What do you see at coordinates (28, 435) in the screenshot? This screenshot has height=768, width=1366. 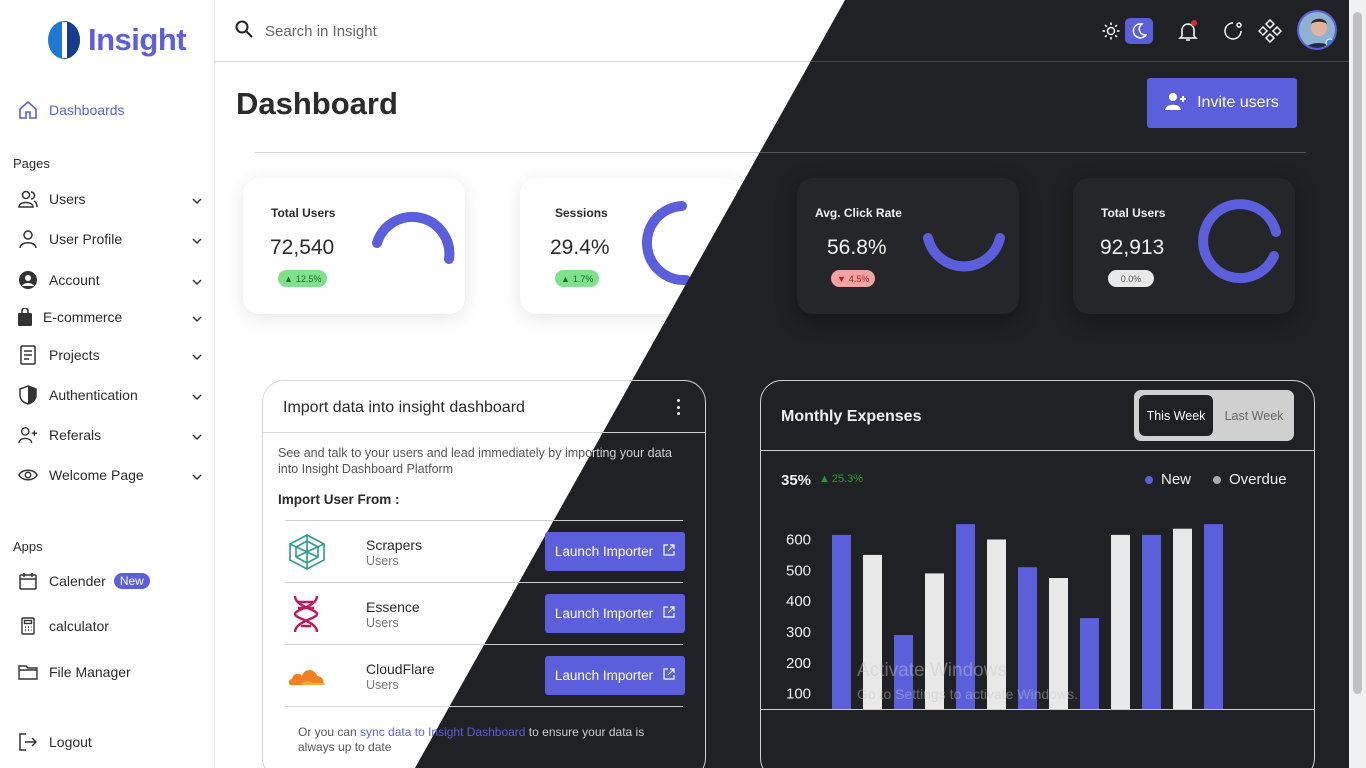 I see `user-plus-icon` at bounding box center [28, 435].